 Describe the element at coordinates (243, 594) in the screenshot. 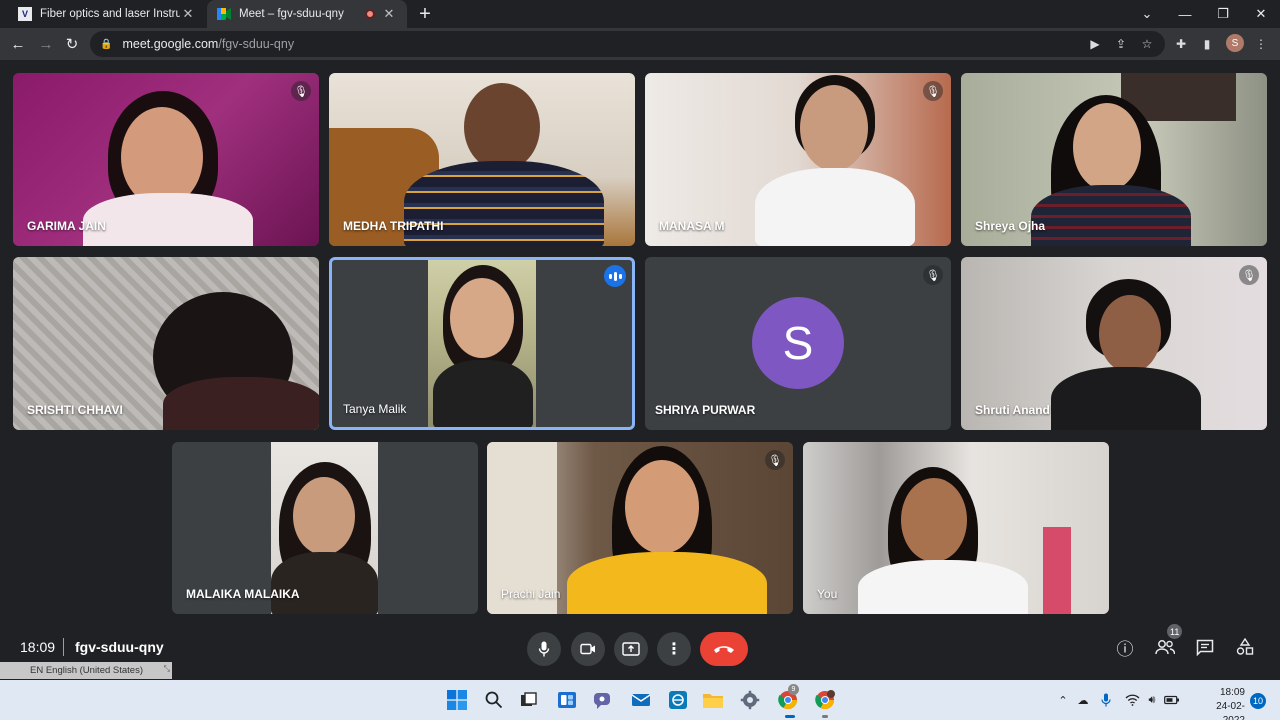

I see `participant-name: MALAIKA MALAIKA` at that location.